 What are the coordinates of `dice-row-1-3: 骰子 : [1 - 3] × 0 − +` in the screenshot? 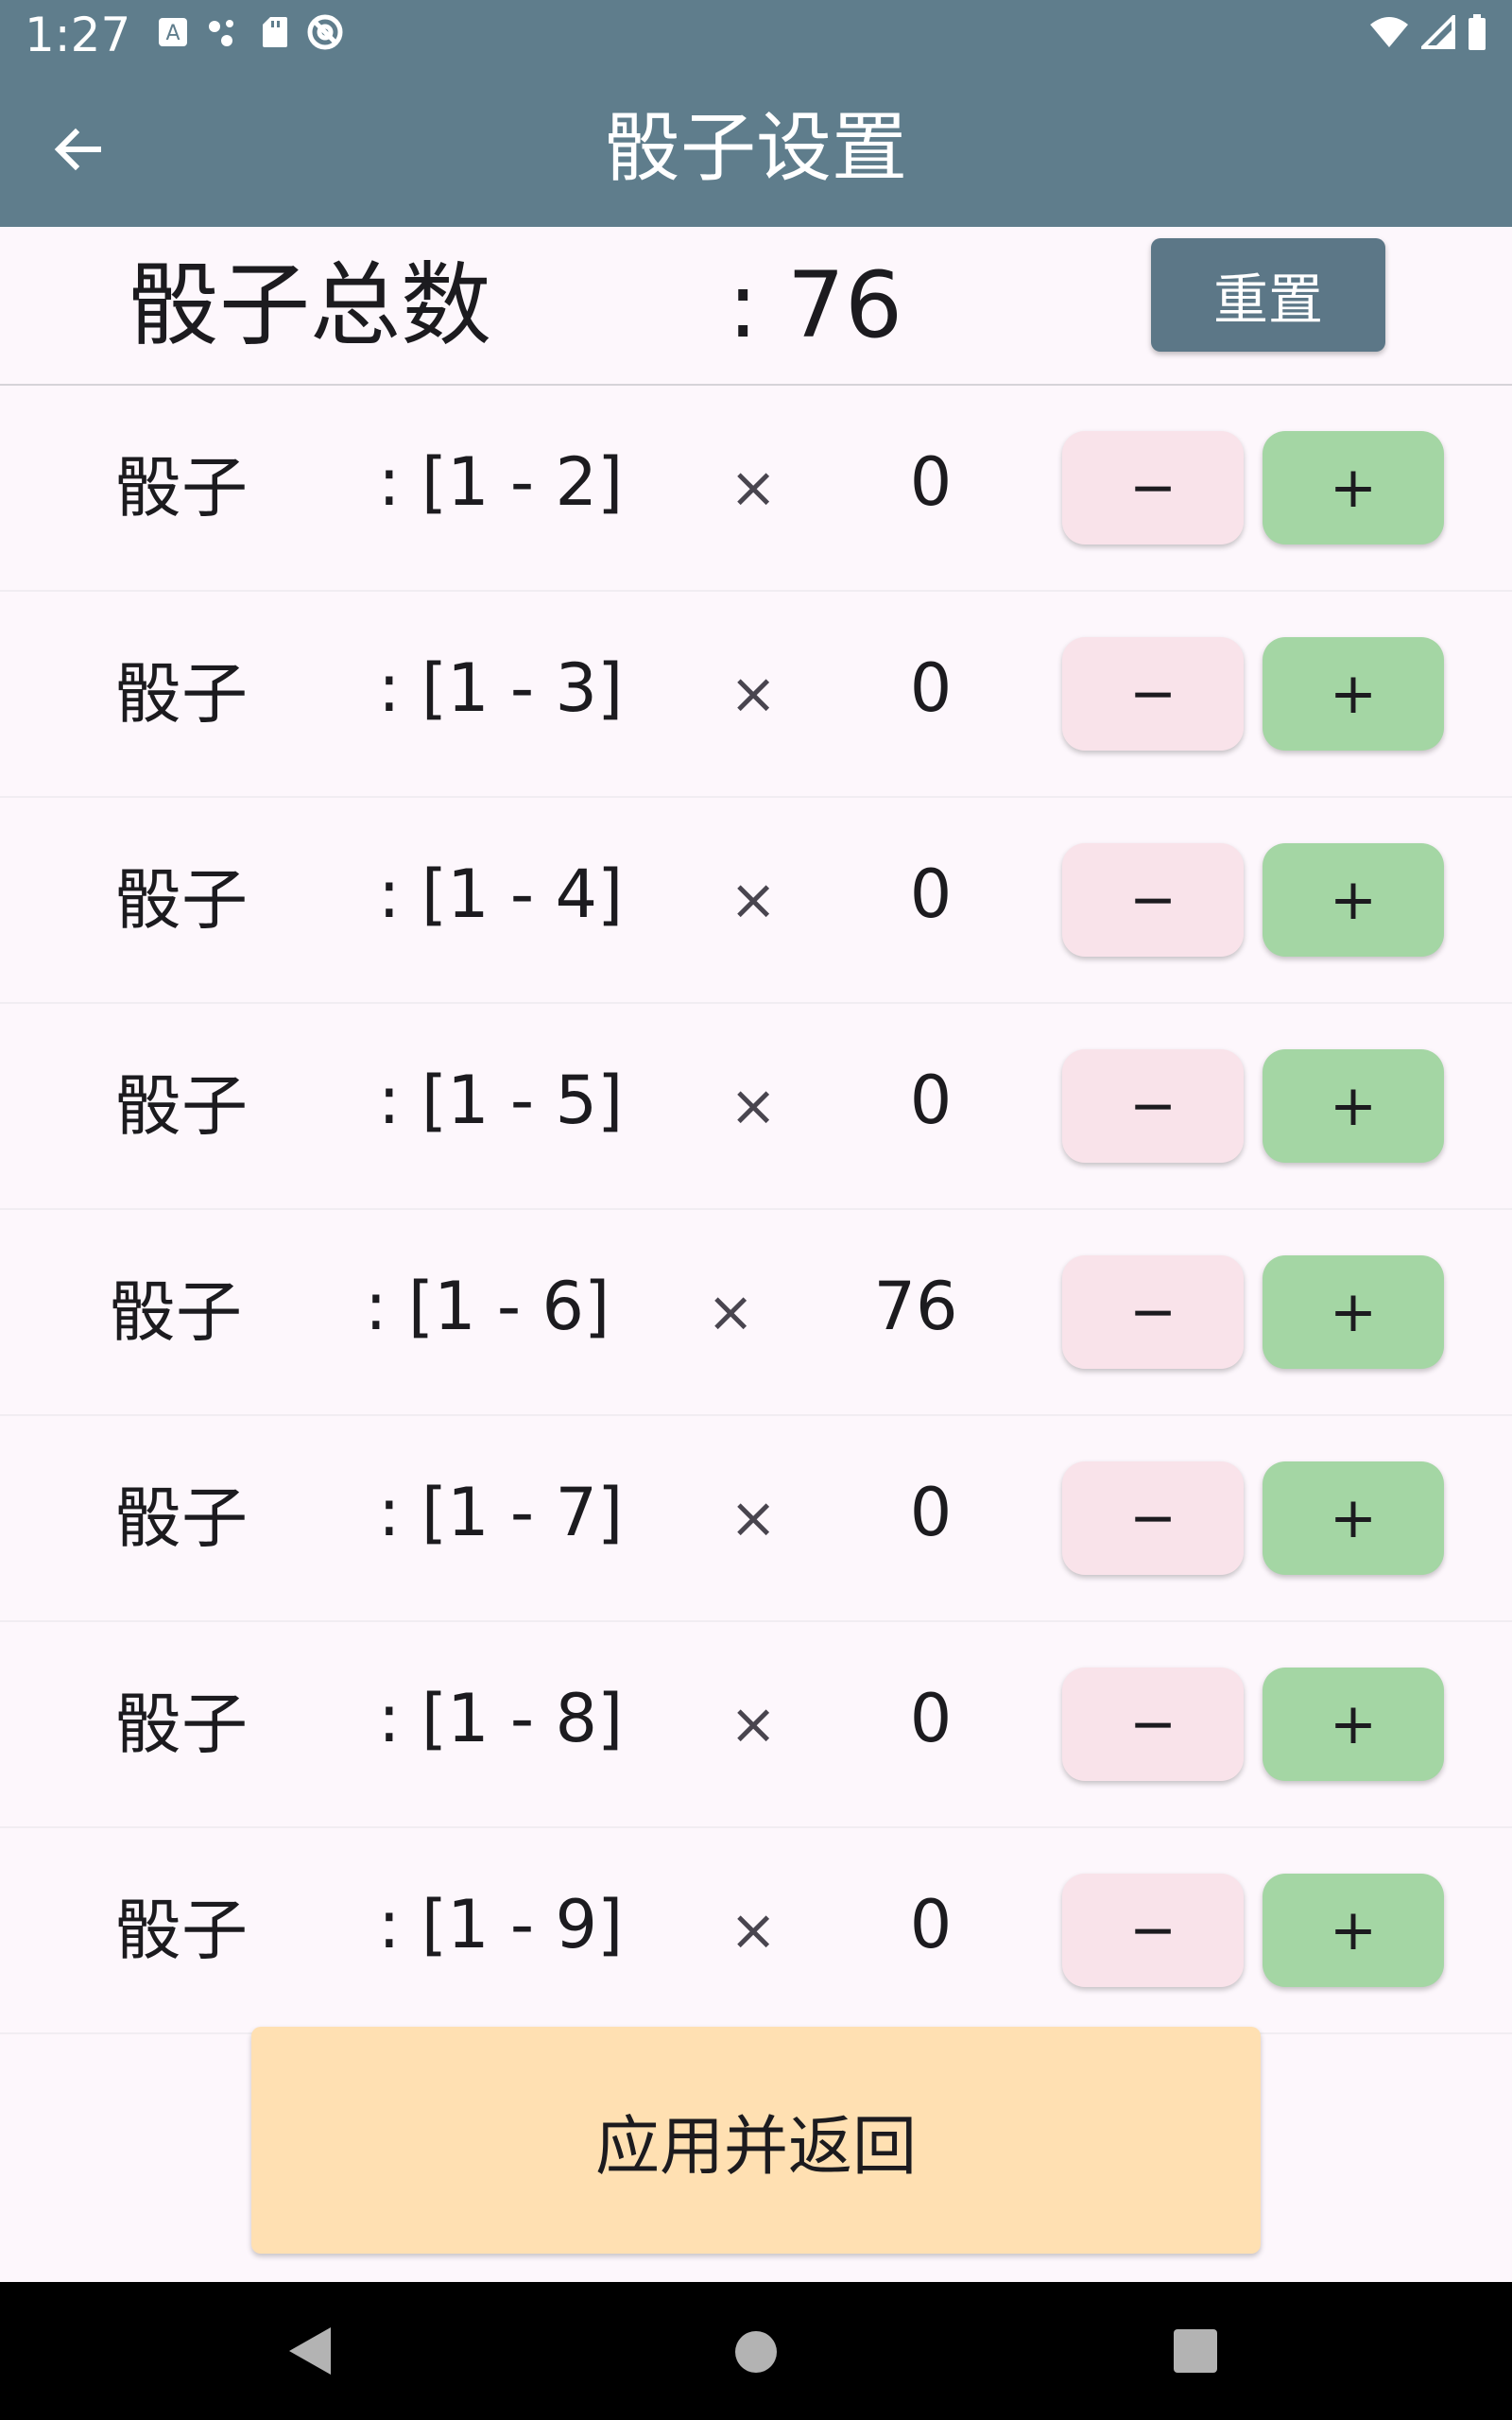 It's located at (756, 695).